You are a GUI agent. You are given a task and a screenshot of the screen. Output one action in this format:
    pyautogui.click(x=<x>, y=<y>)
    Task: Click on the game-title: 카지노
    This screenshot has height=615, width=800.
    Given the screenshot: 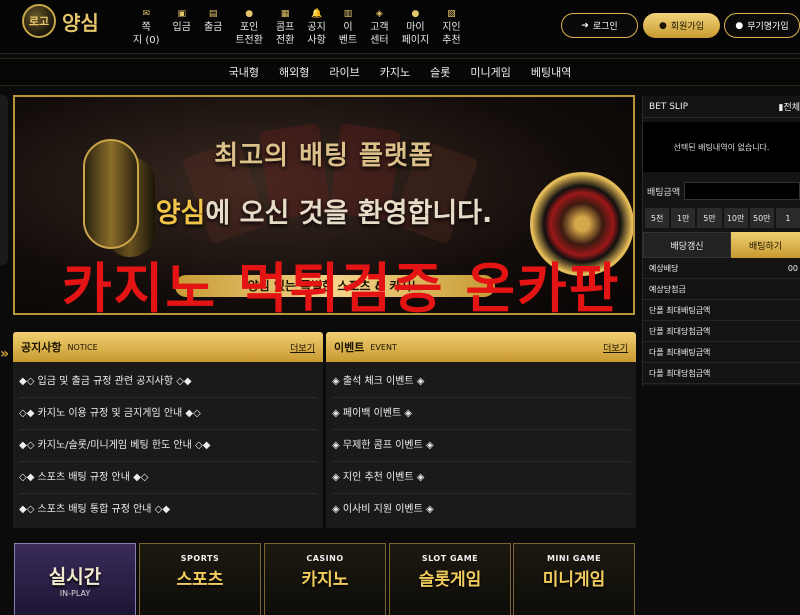 What is the action you would take?
    pyautogui.click(x=325, y=580)
    